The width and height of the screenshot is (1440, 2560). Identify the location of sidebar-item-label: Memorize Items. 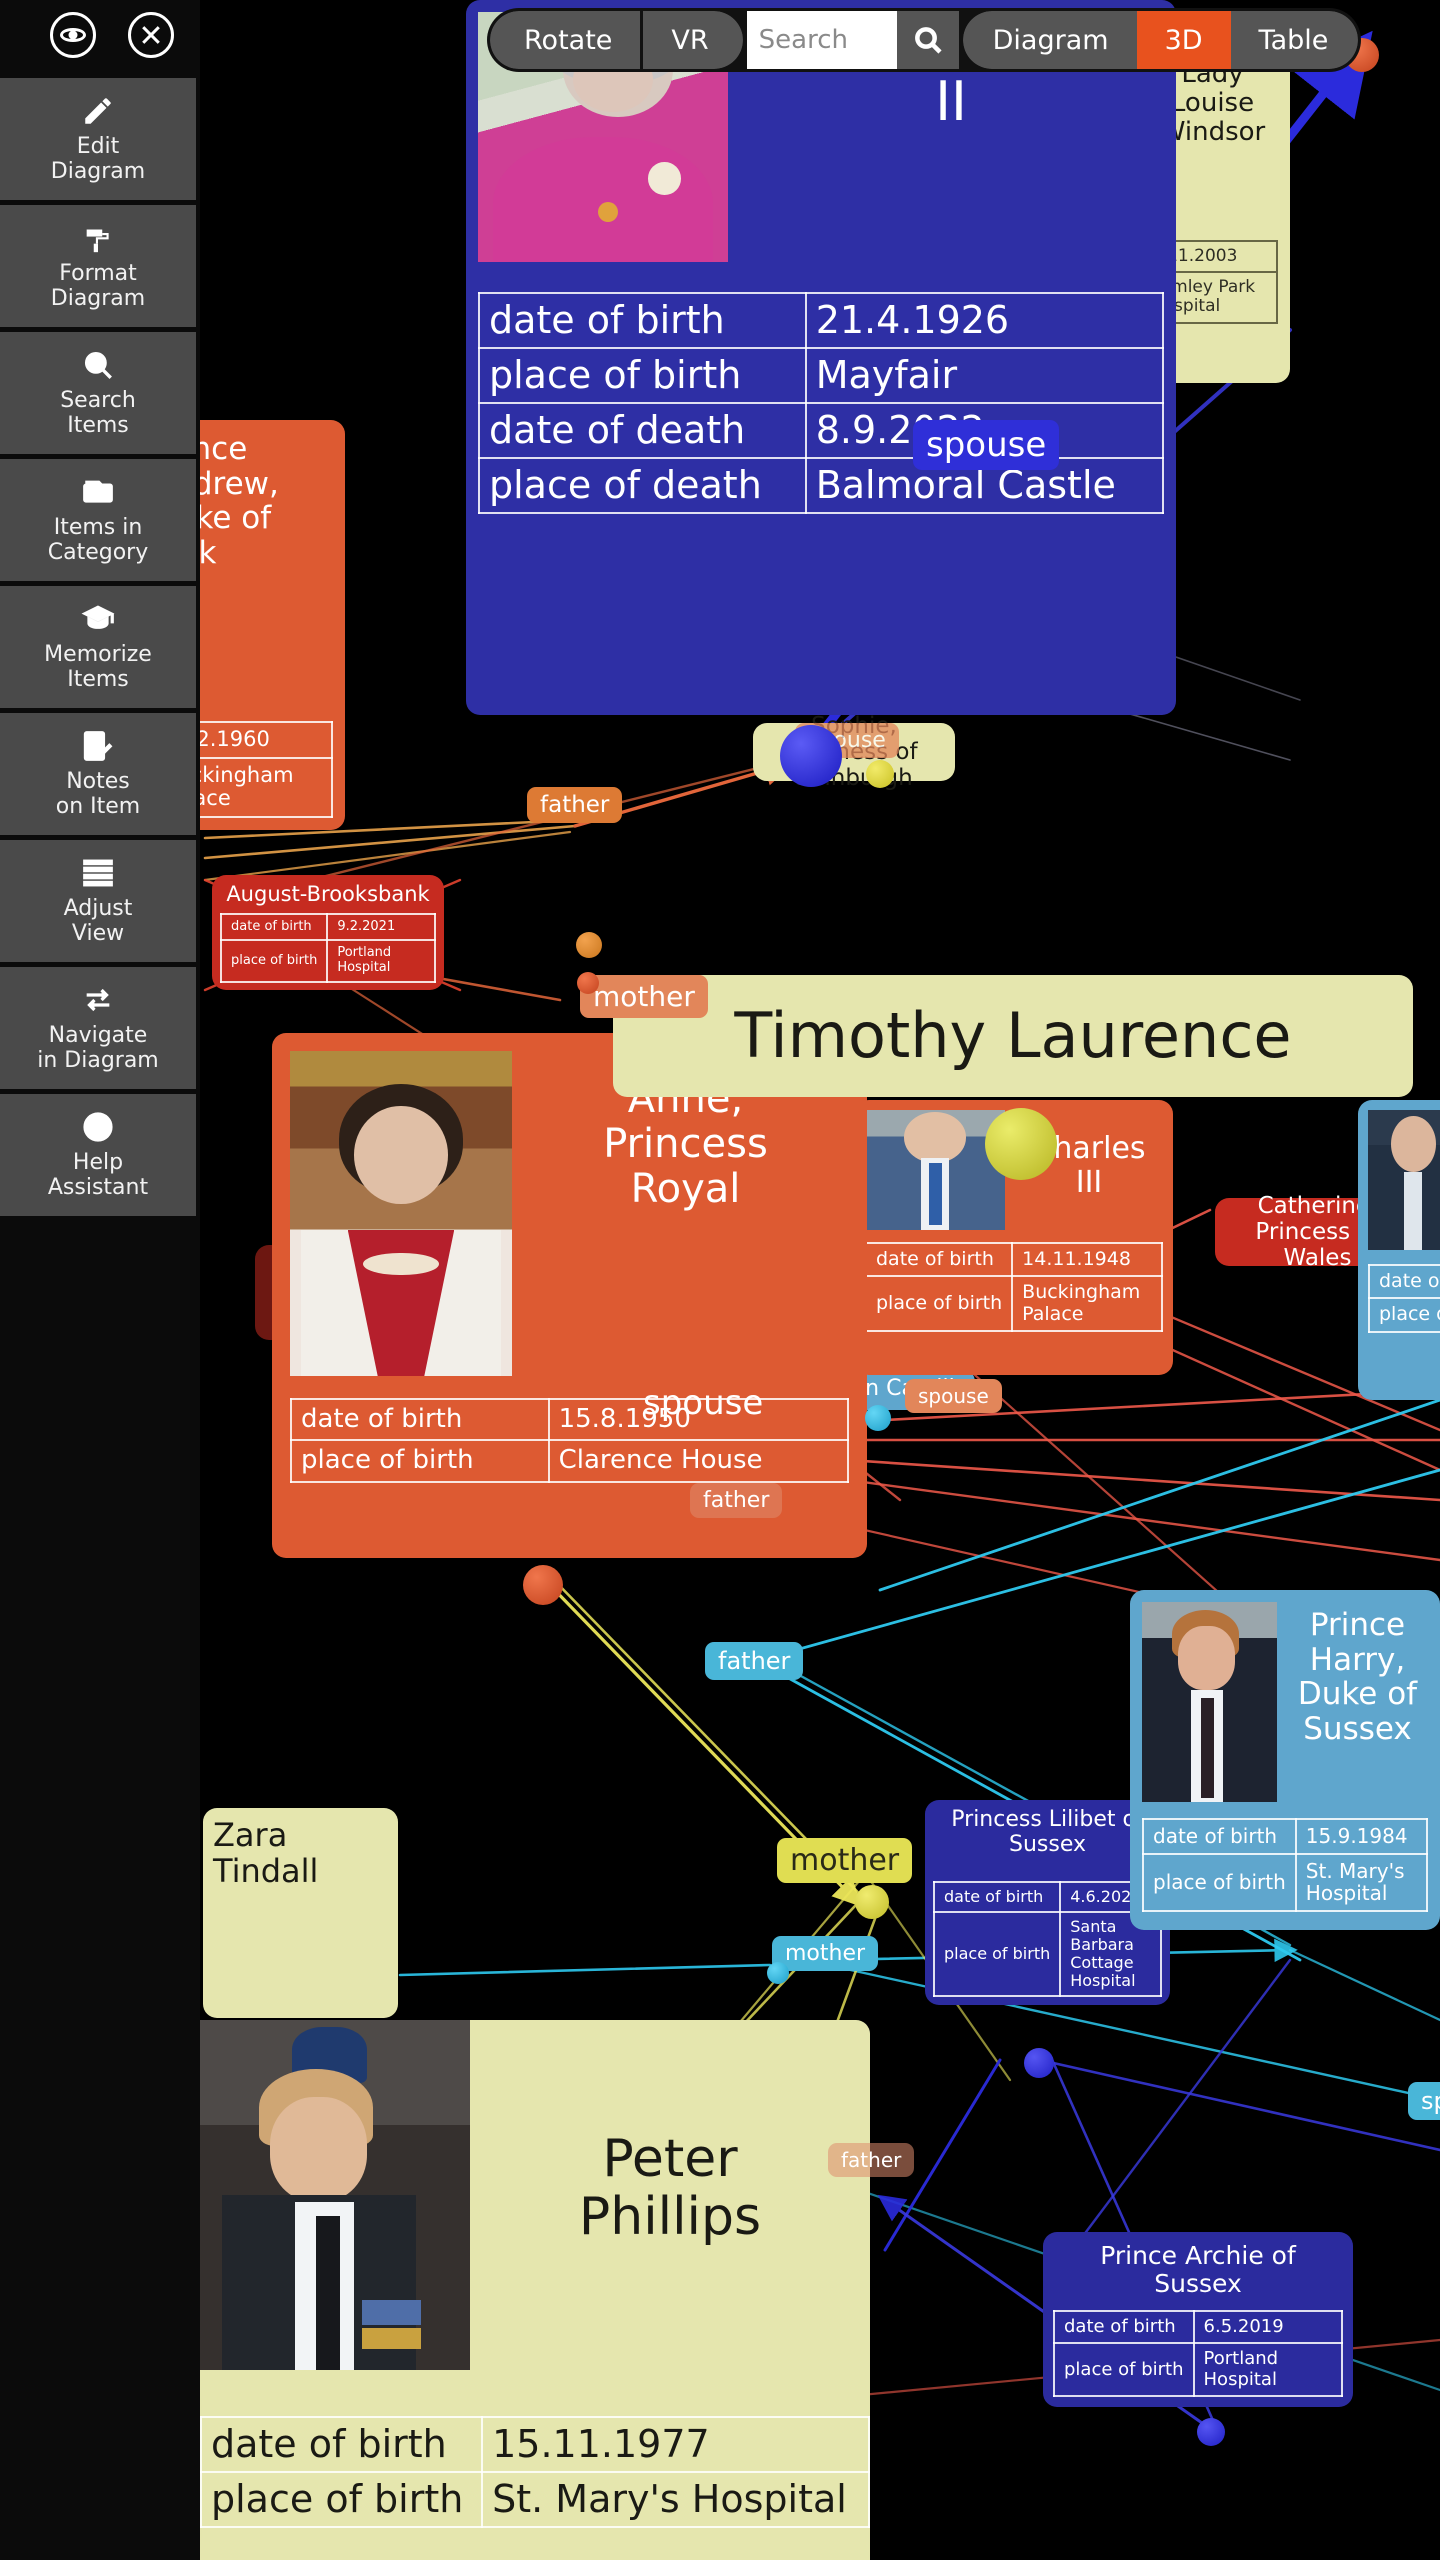
(98, 666).